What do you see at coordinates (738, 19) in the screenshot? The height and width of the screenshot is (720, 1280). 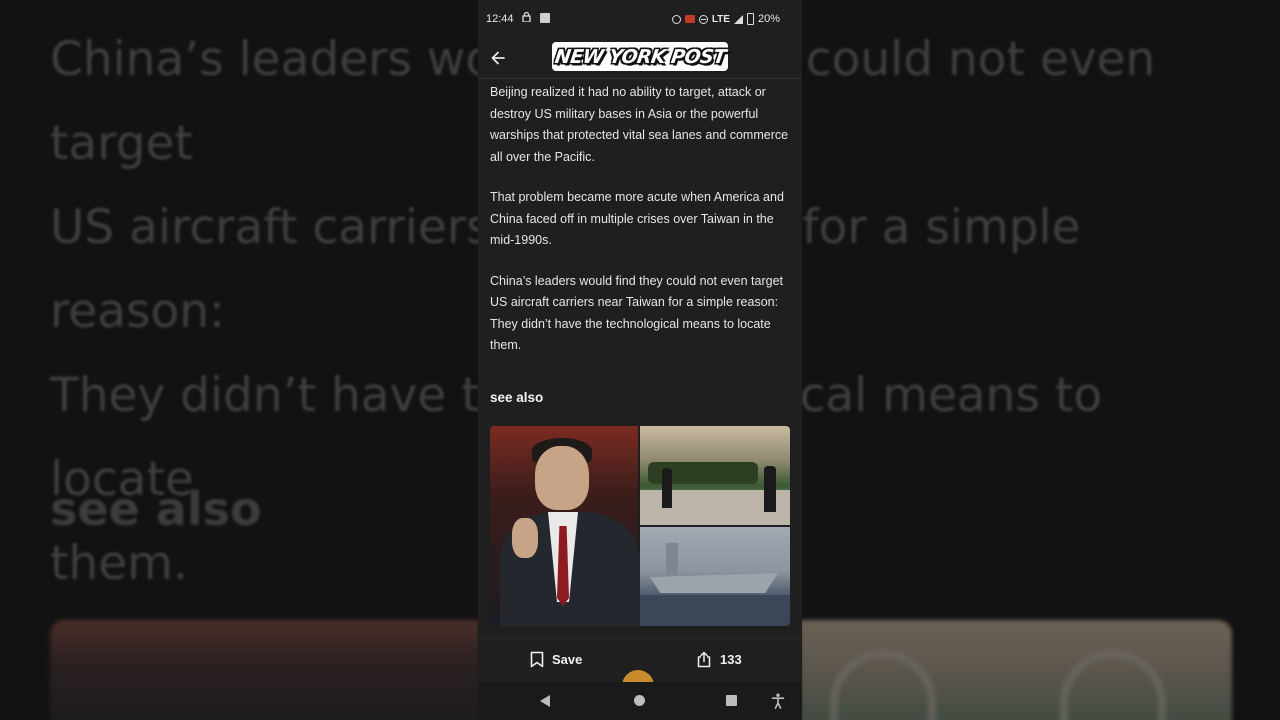 I see `signal-icon` at bounding box center [738, 19].